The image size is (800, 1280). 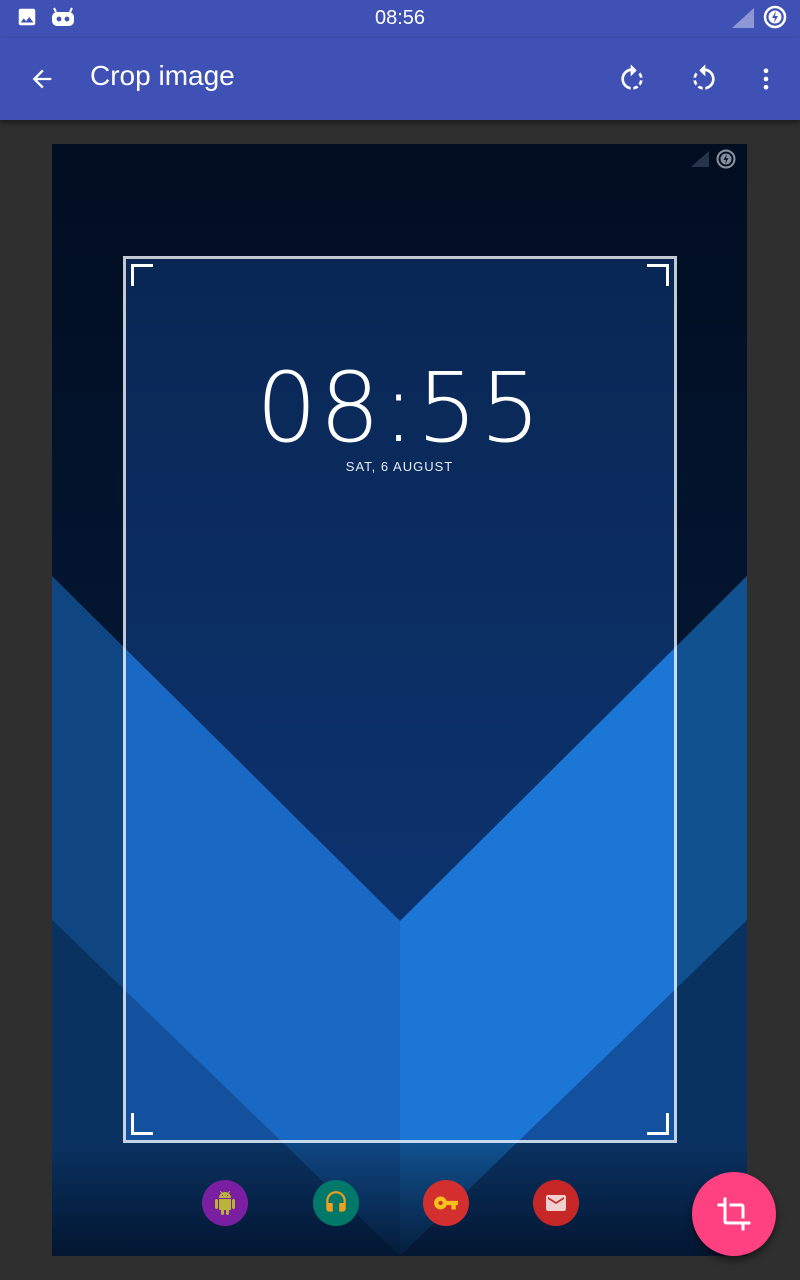 I want to click on headphones-icon, so click(x=336, y=1201).